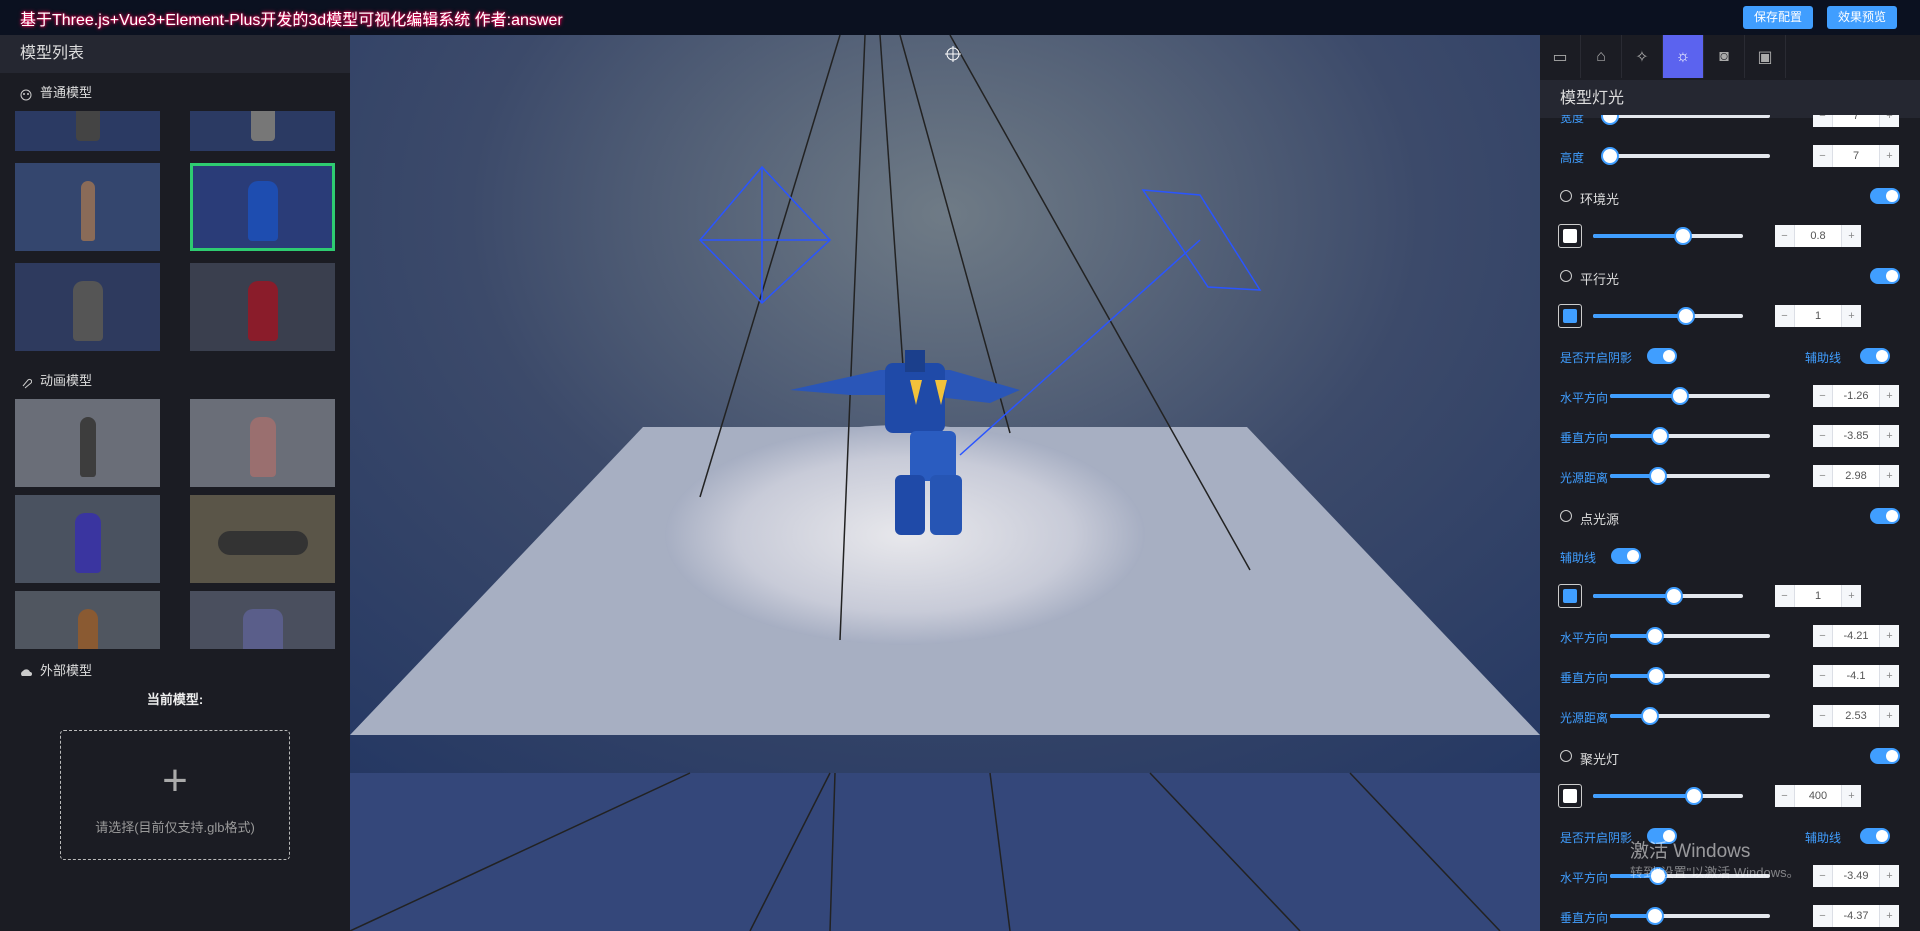  Describe the element at coordinates (1601, 56) in the screenshot. I see `tab-stage: ⌂` at that location.